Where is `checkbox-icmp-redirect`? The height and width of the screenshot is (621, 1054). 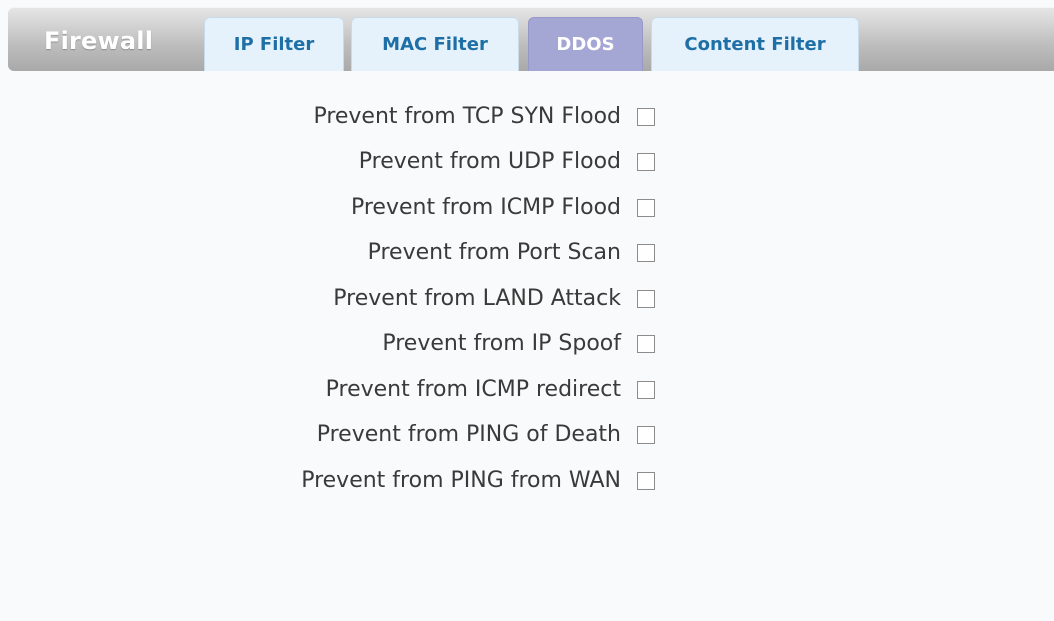
checkbox-icmp-redirect is located at coordinates (646, 390).